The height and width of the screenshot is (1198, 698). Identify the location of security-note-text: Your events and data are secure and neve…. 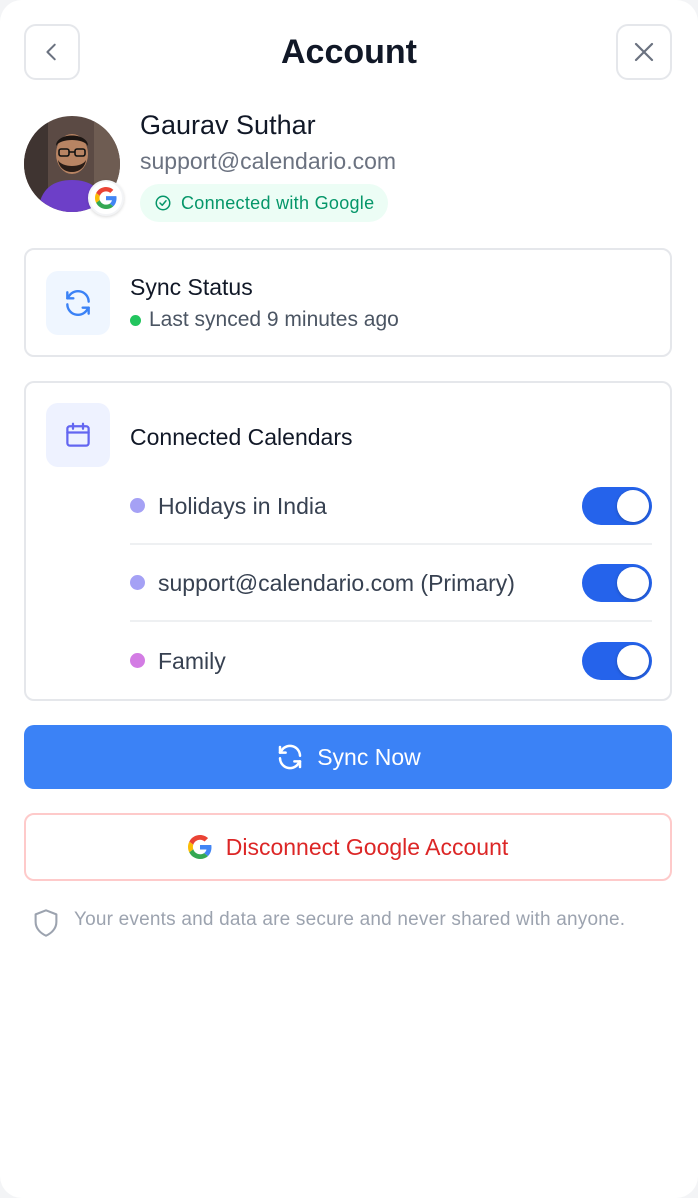
(350, 919).